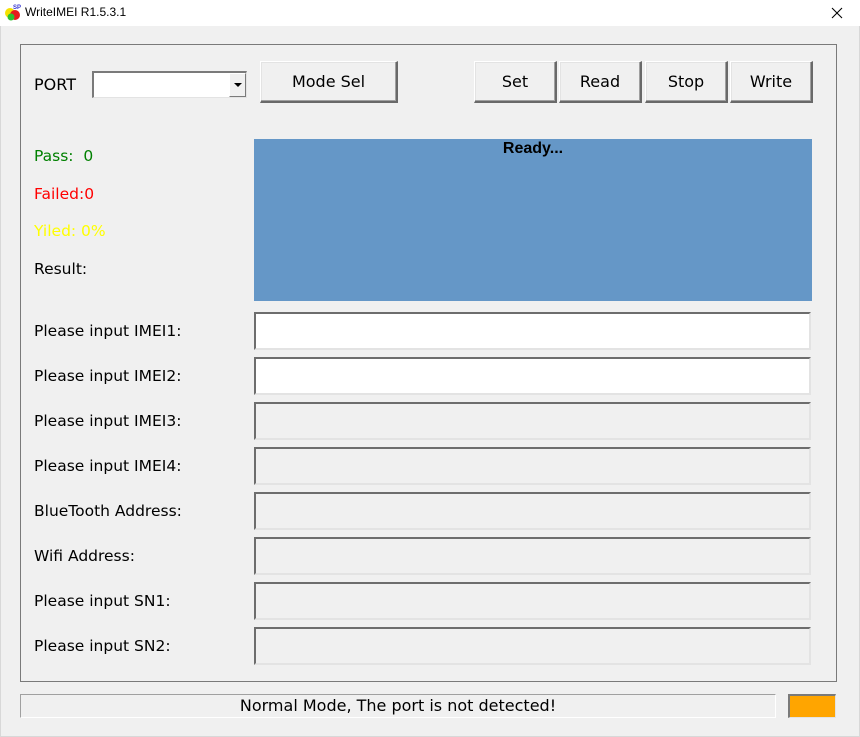  I want to click on write-button: Write, so click(771, 82).